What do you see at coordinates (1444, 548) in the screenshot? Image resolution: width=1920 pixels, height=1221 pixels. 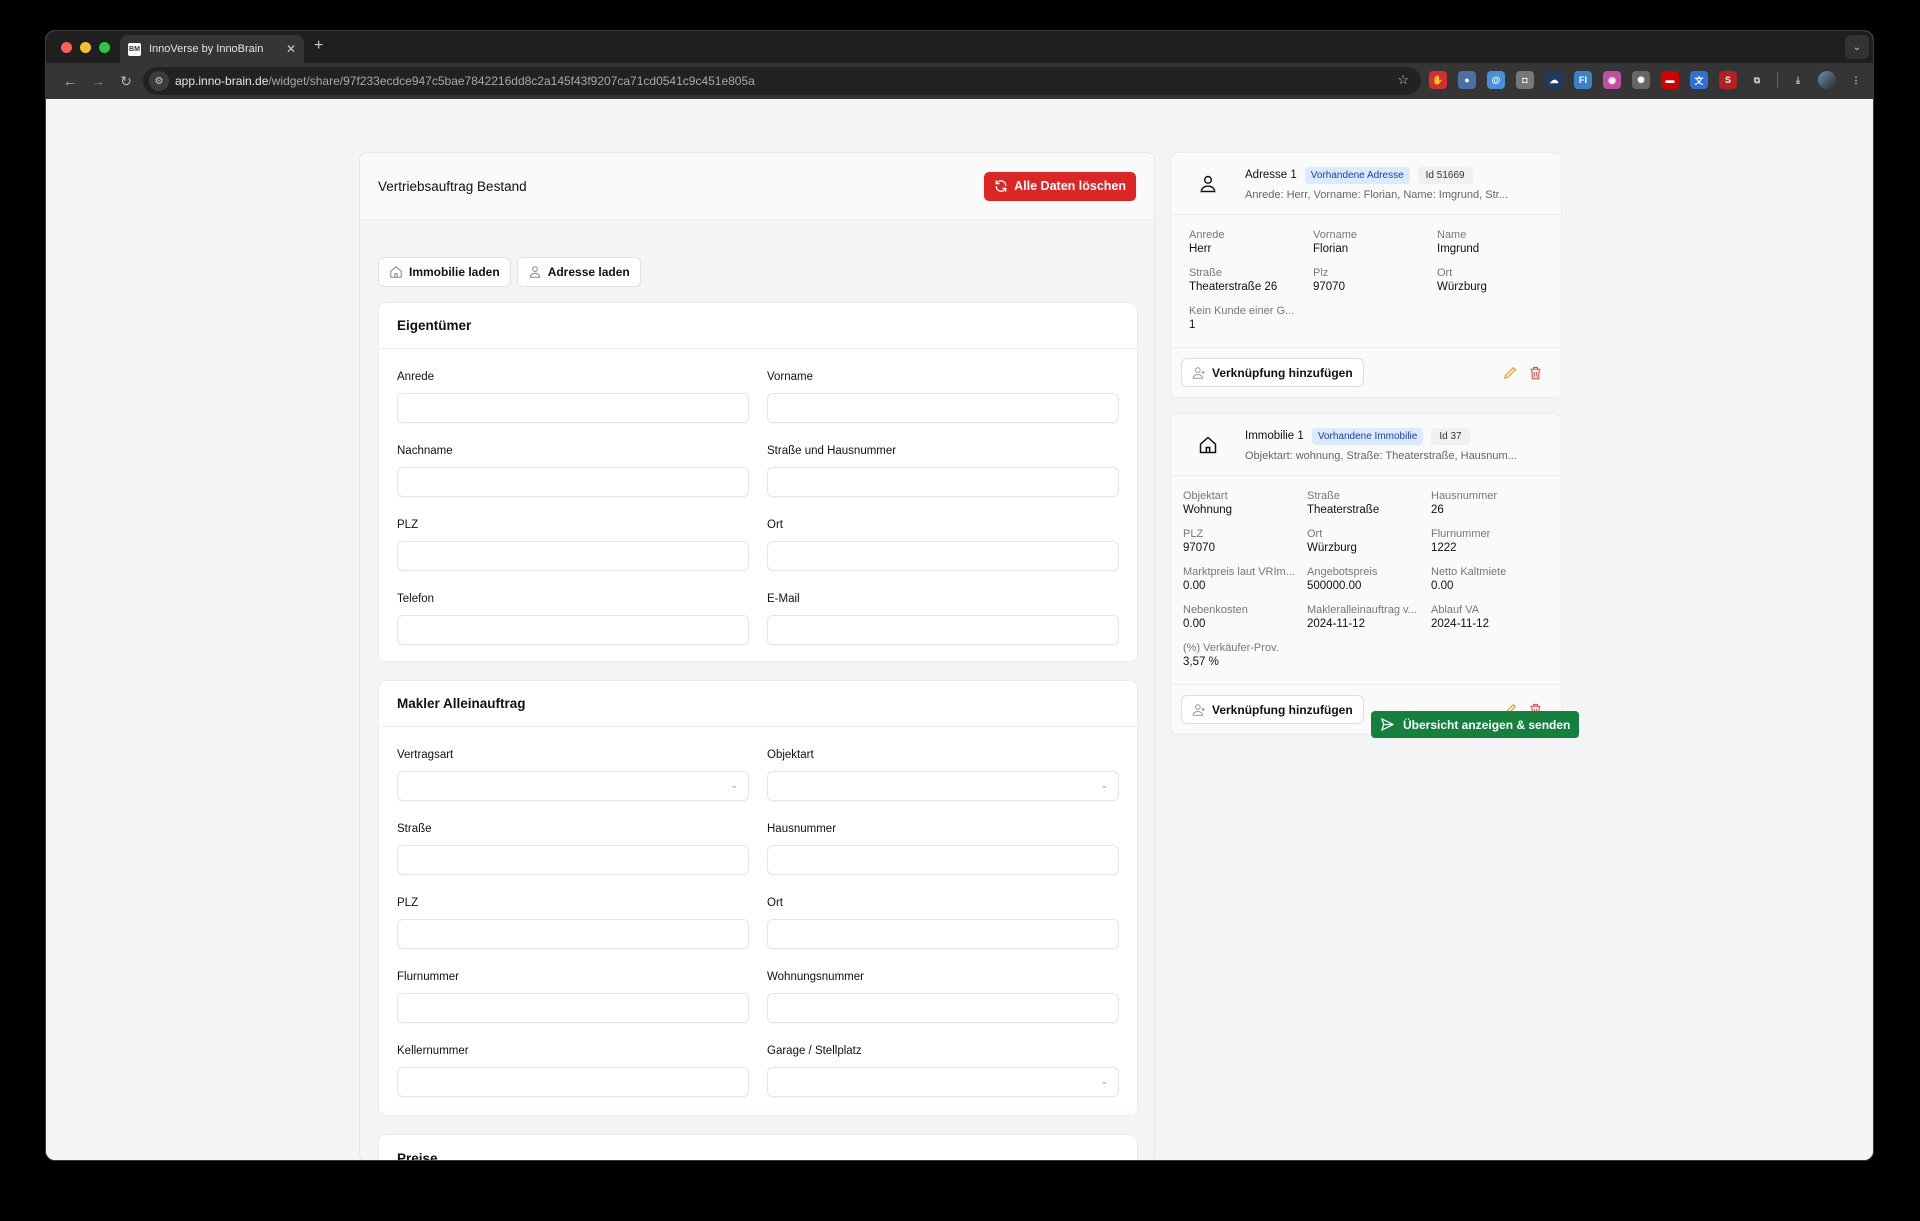 I see `detail-value: 1222` at bounding box center [1444, 548].